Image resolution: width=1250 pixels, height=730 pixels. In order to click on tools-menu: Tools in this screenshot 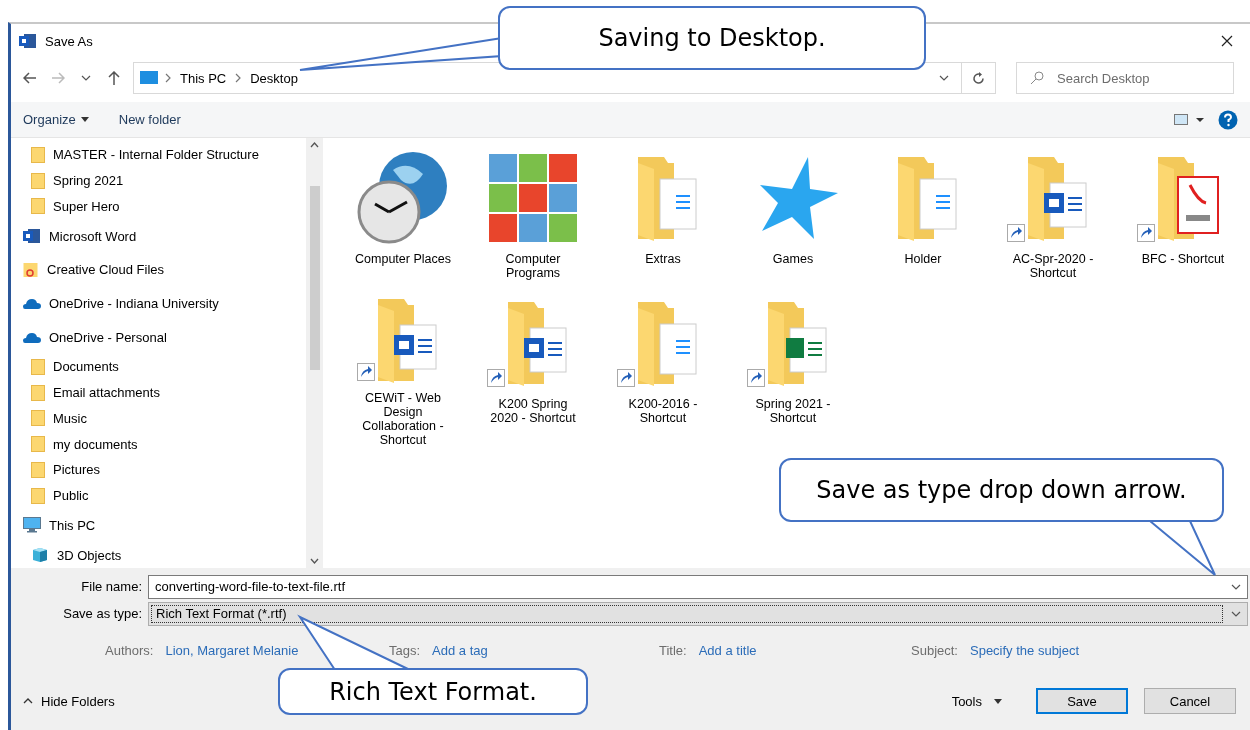, I will do `click(976, 701)`.